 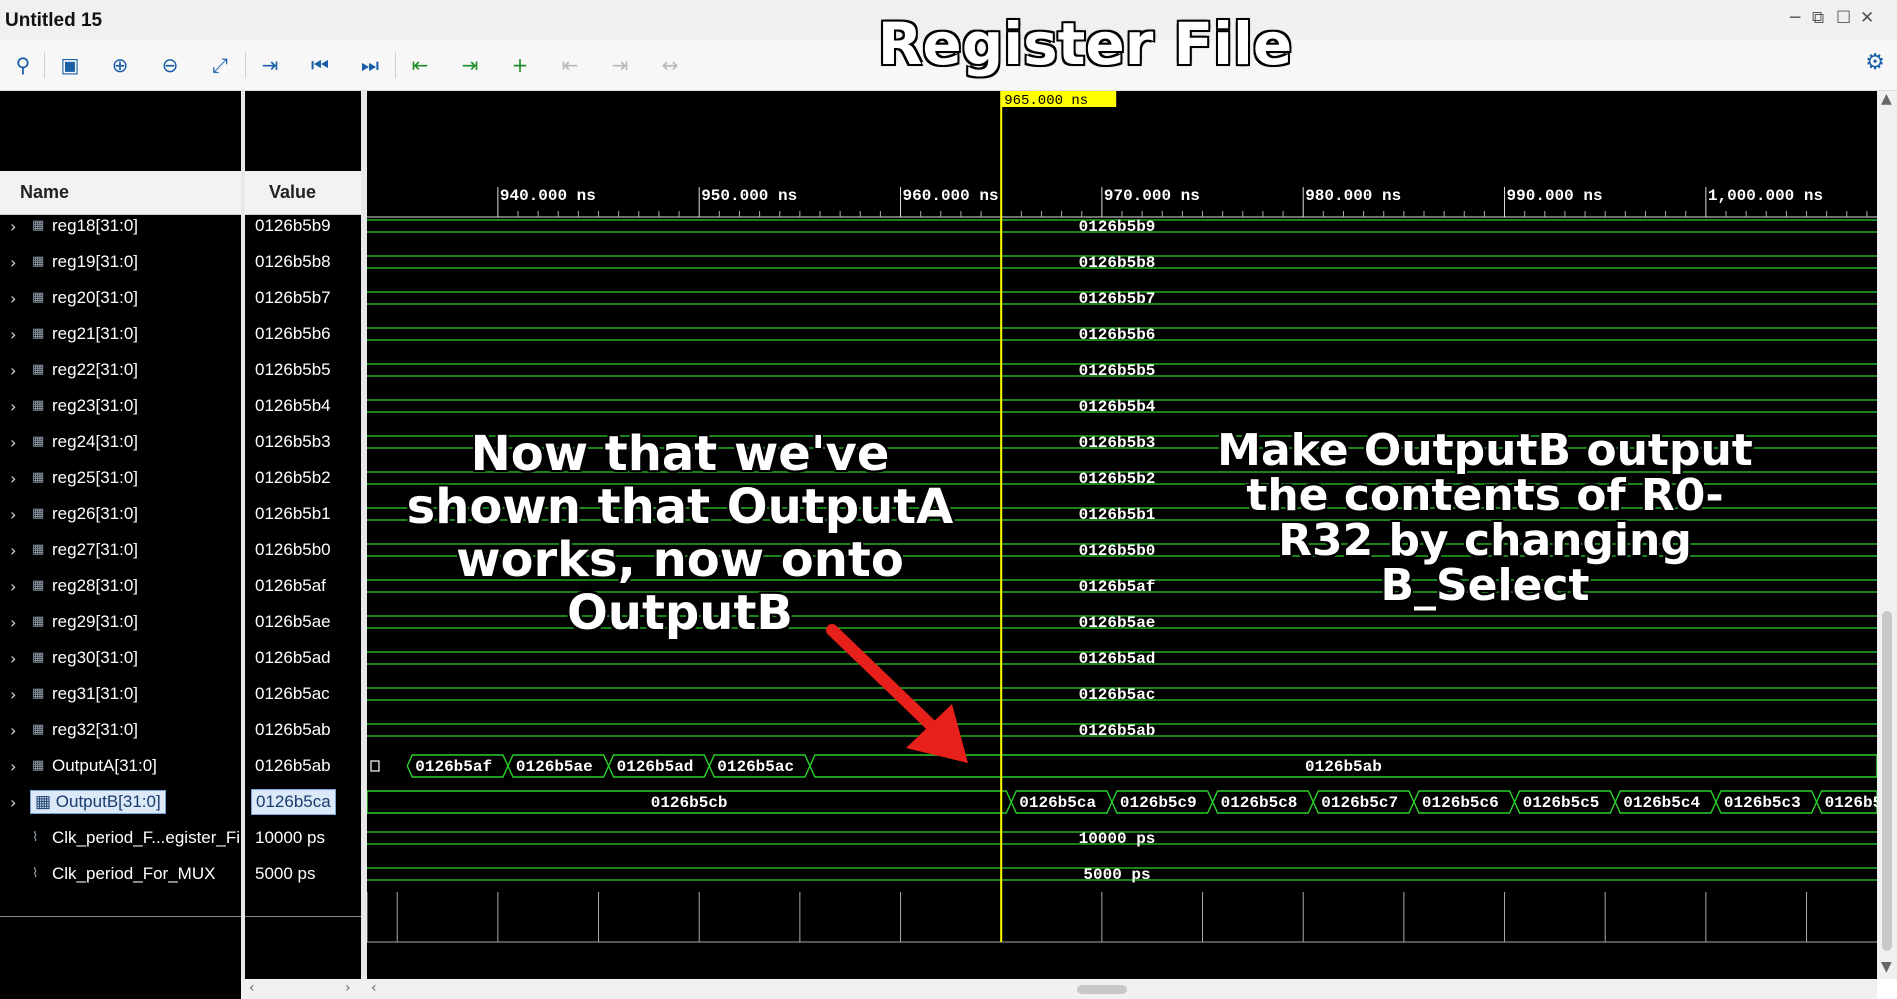 I want to click on toolbar-separator, so click(x=44, y=65).